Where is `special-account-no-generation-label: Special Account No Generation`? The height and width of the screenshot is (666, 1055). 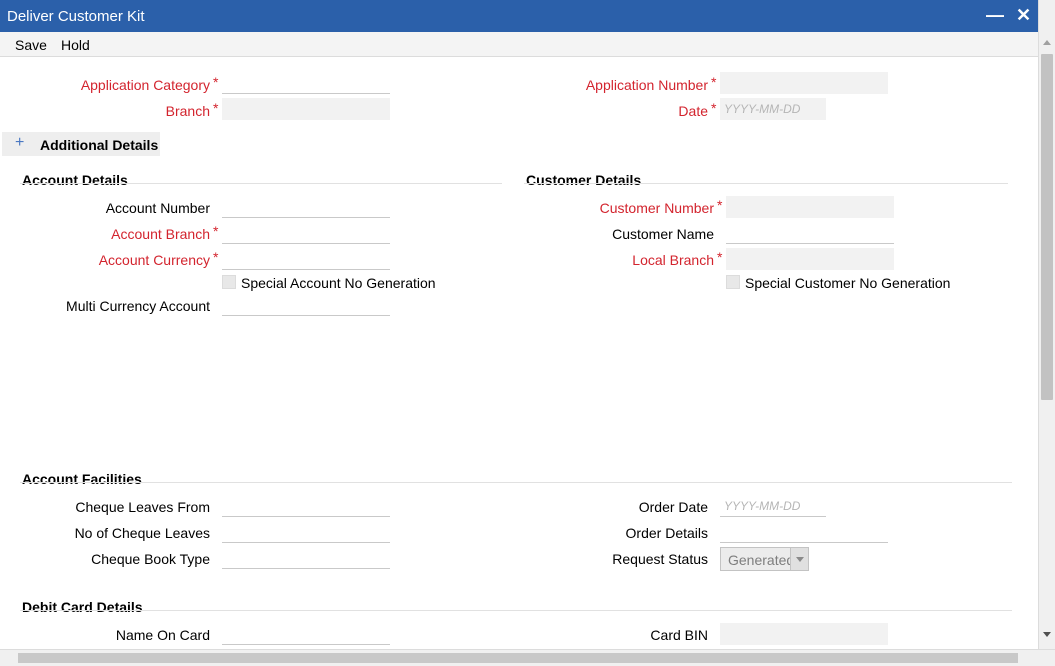
special-account-no-generation-label: Special Account No Generation is located at coordinates (338, 283).